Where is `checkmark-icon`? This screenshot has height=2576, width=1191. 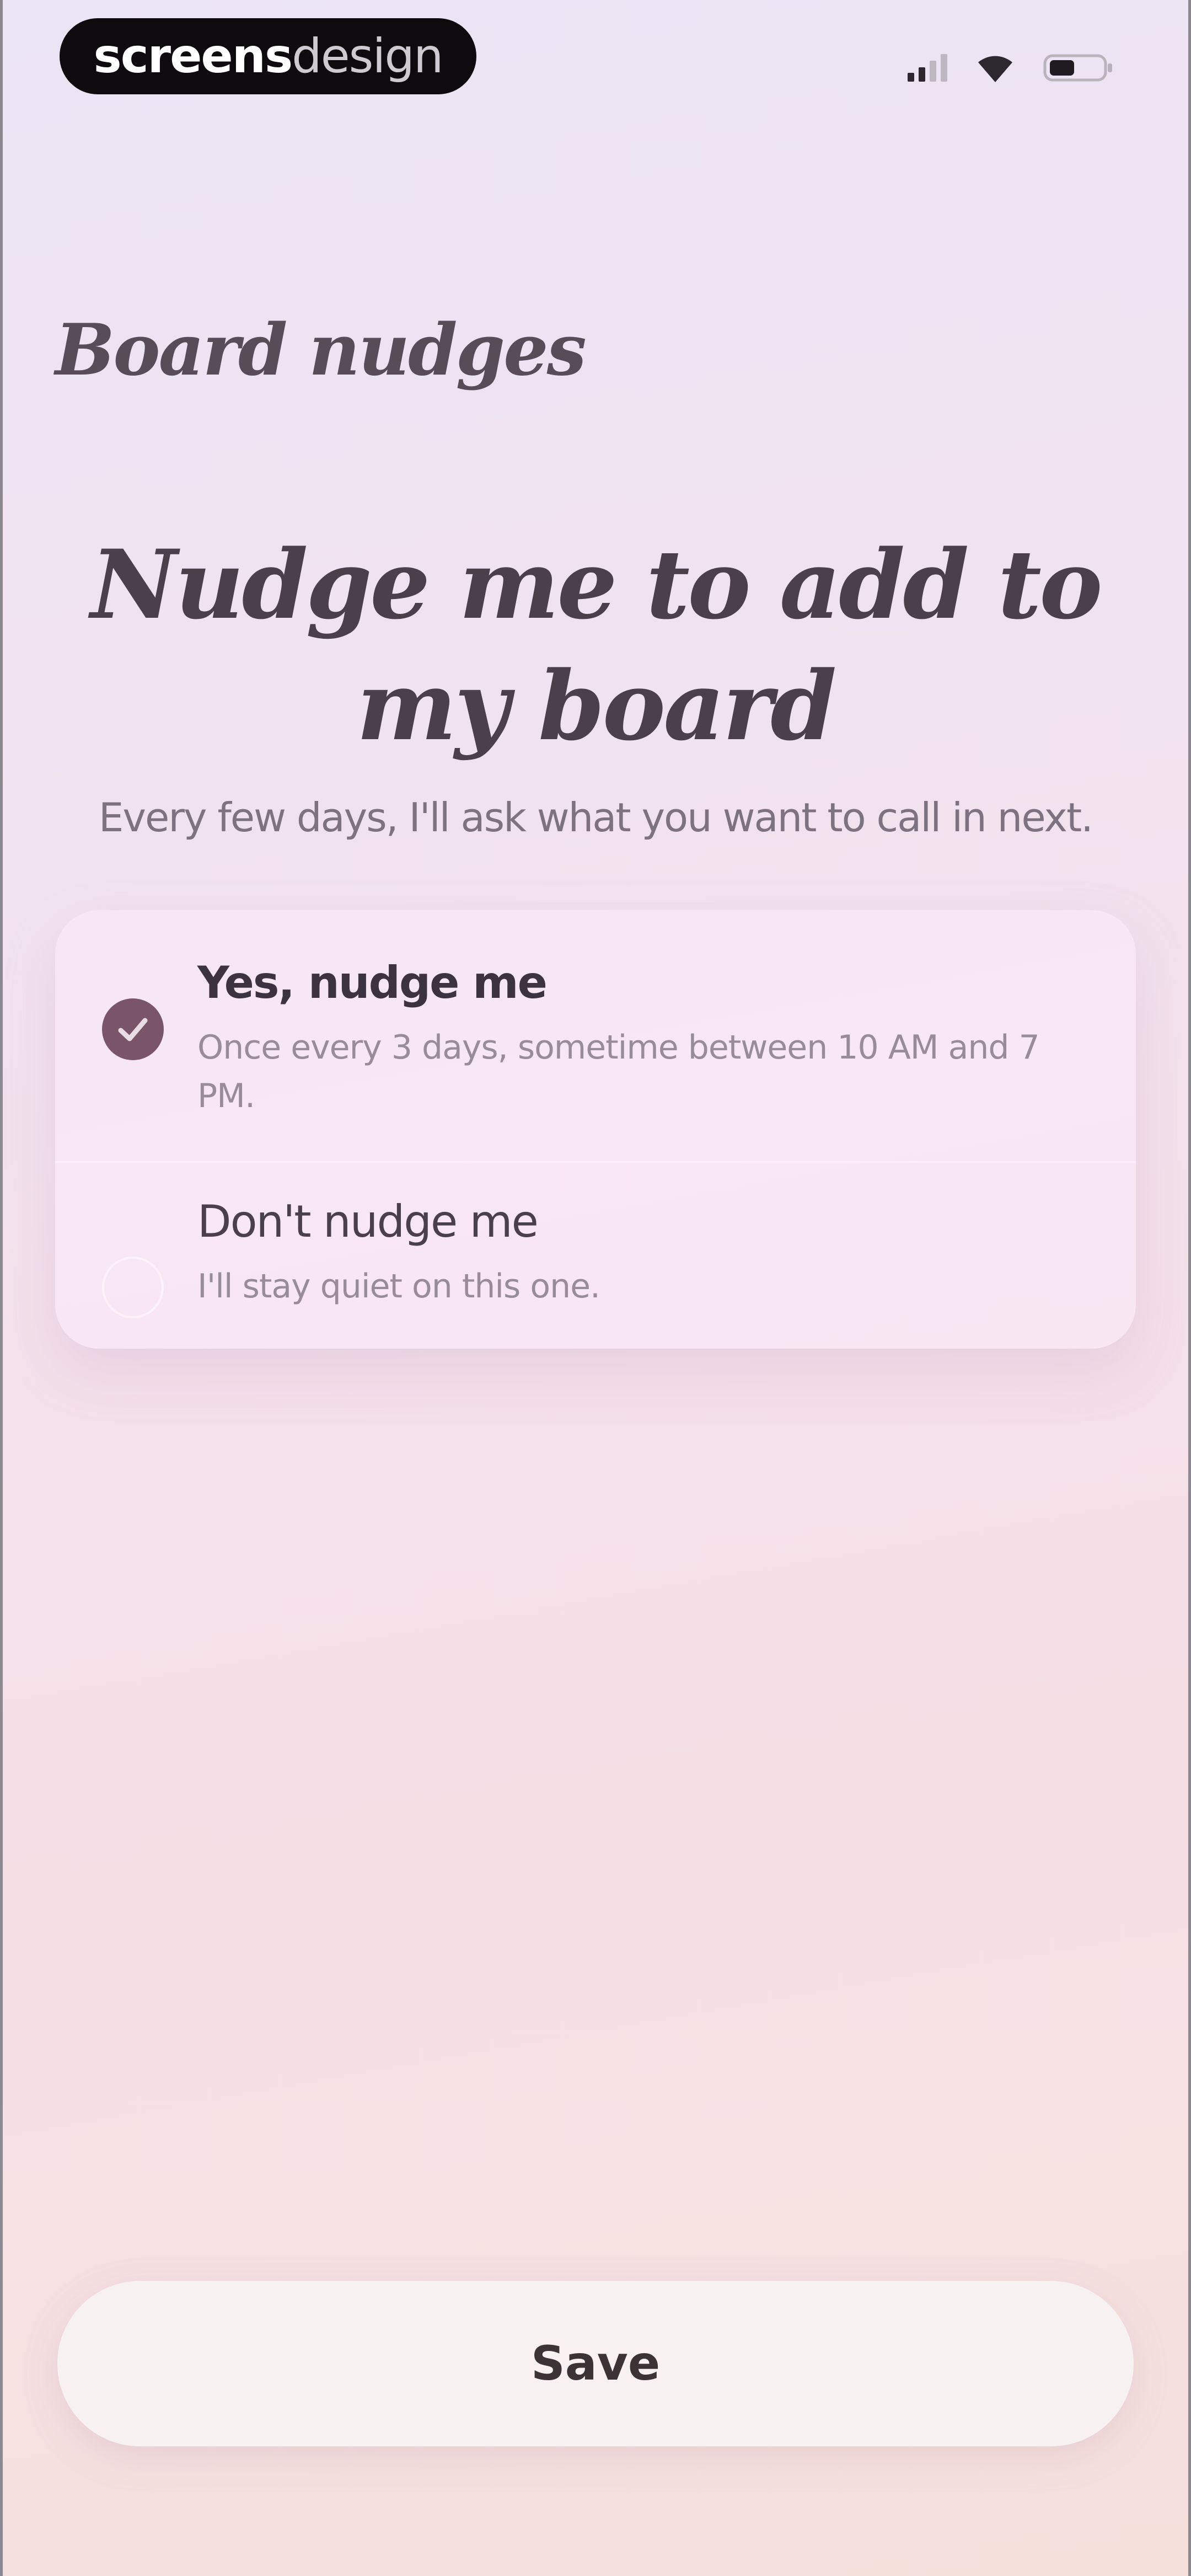
checkmark-icon is located at coordinates (133, 1029).